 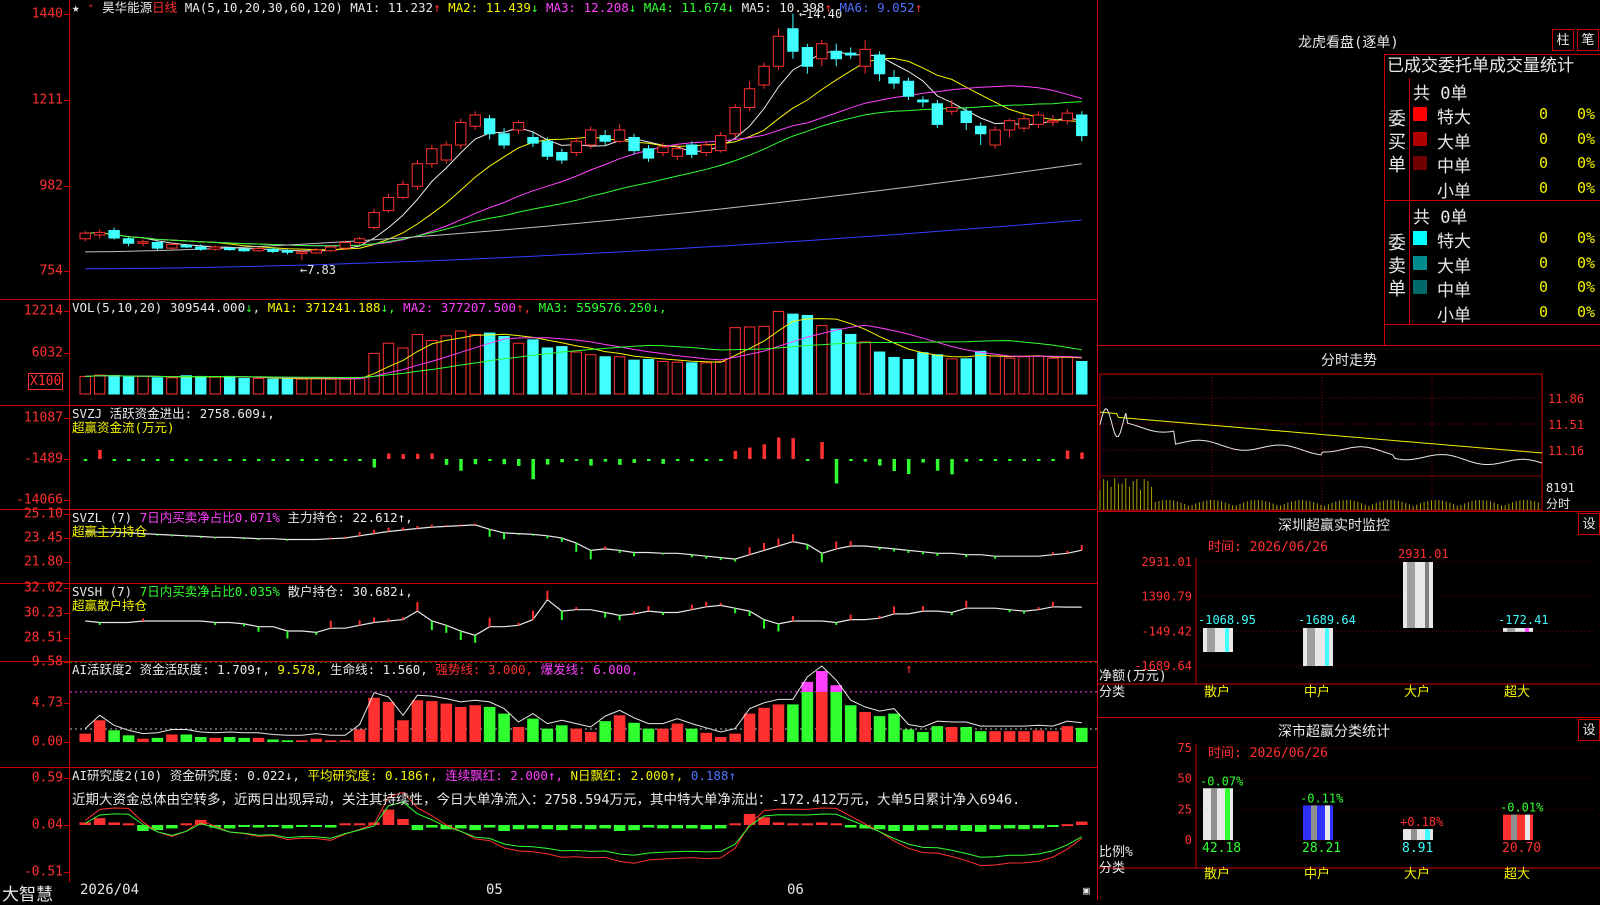 I want to click on ax-vol-tick: 12214, so click(x=43, y=311).